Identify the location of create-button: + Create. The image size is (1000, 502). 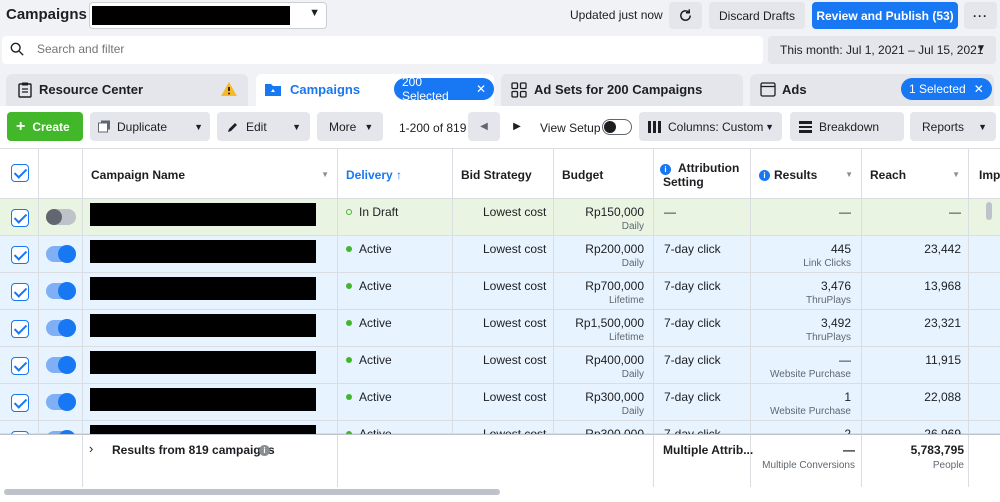
(45, 126).